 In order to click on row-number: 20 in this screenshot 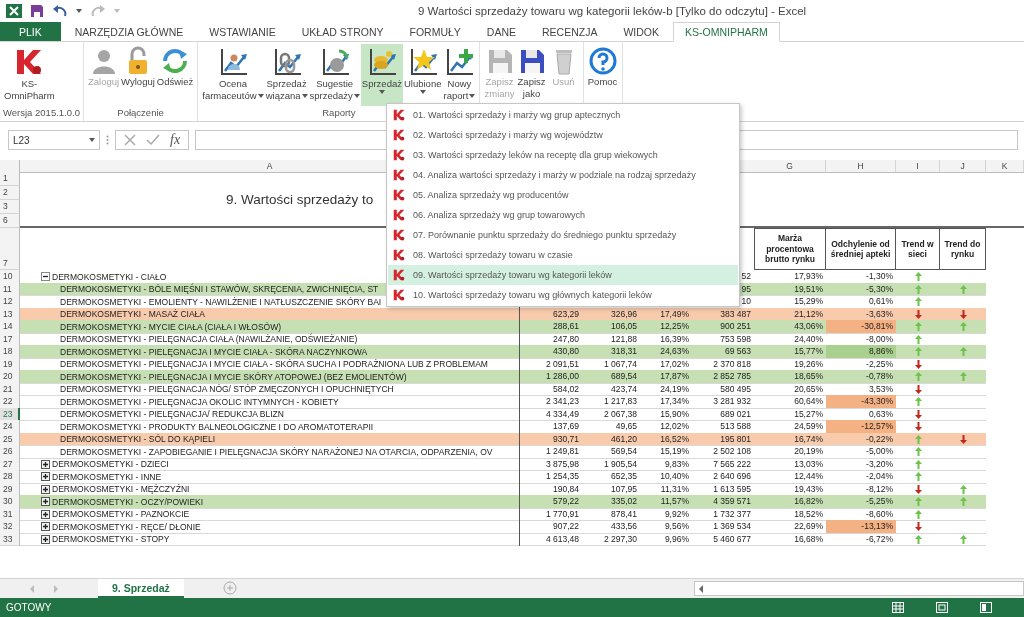, I will do `click(10, 377)`.